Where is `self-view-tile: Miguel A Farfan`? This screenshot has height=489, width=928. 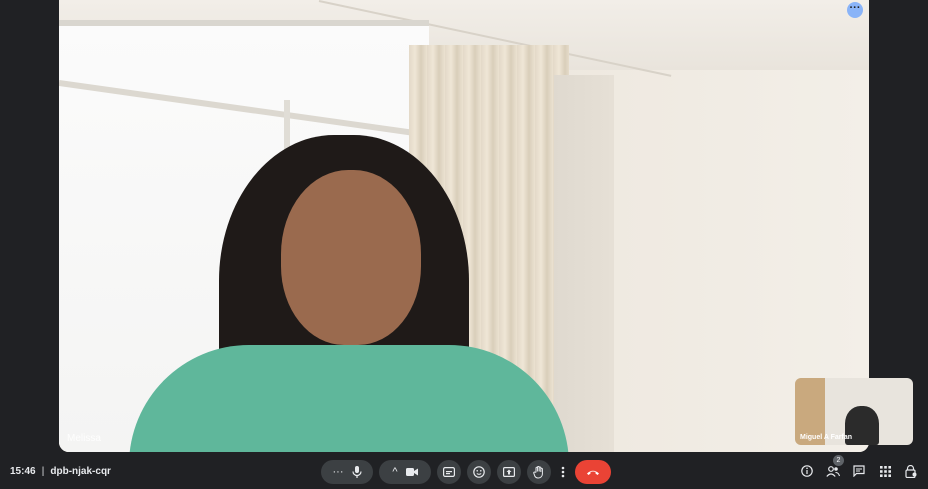 self-view-tile: Miguel A Farfan is located at coordinates (854, 411).